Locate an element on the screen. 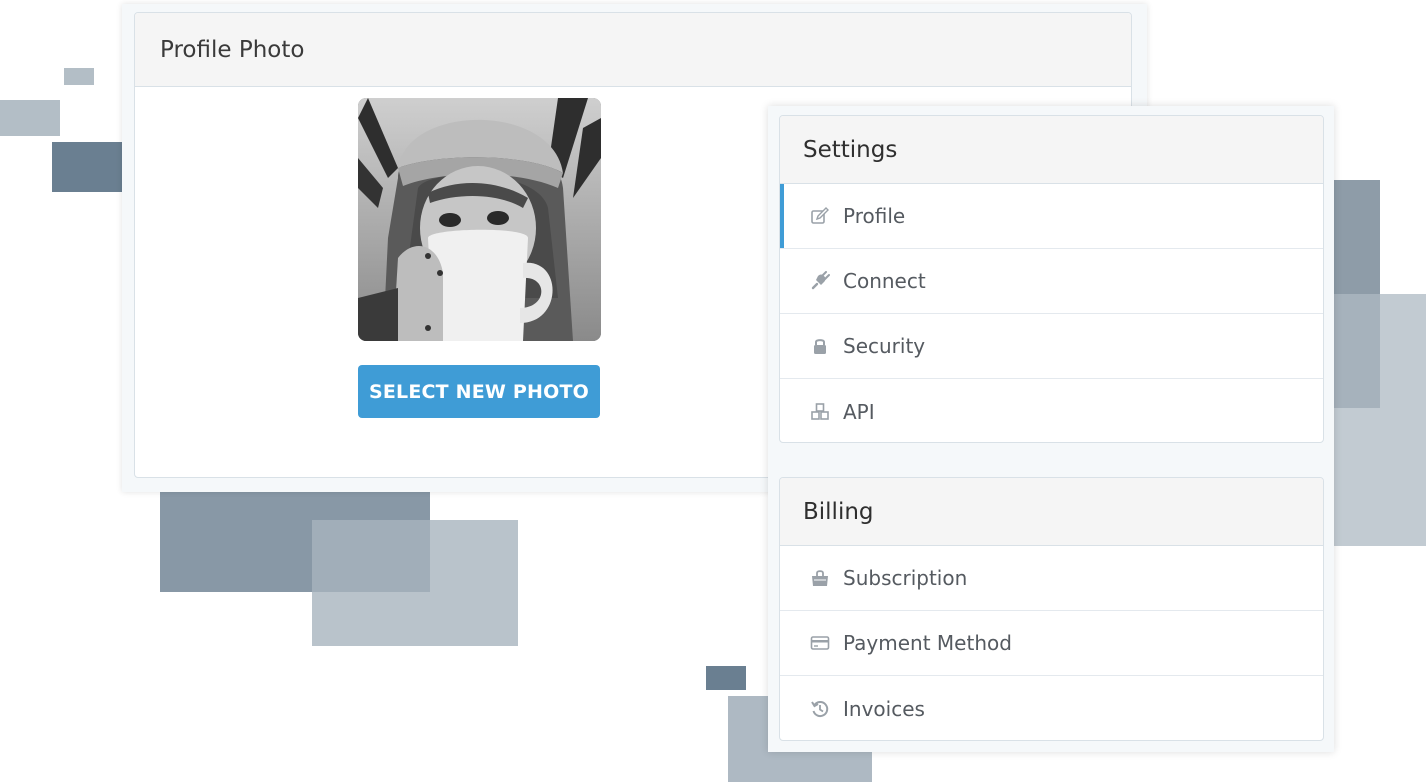 Image resolution: width=1426 pixels, height=782 pixels. lock-icon is located at coordinates (820, 346).